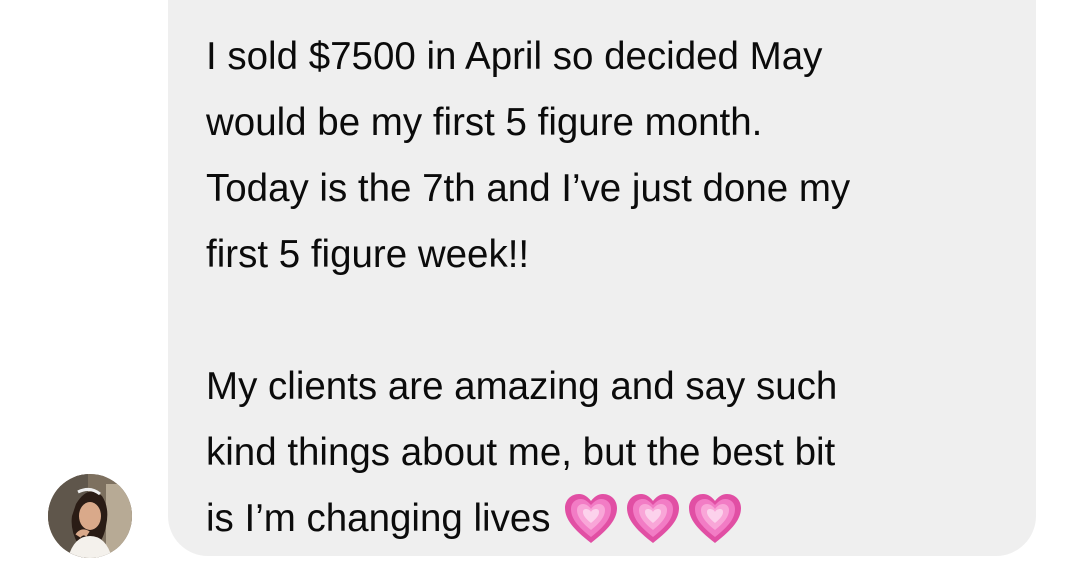 Image resolution: width=1080 pixels, height=580 pixels. What do you see at coordinates (514, 56) in the screenshot?
I see `message-line-1: I sold $7500 in April so decided May` at bounding box center [514, 56].